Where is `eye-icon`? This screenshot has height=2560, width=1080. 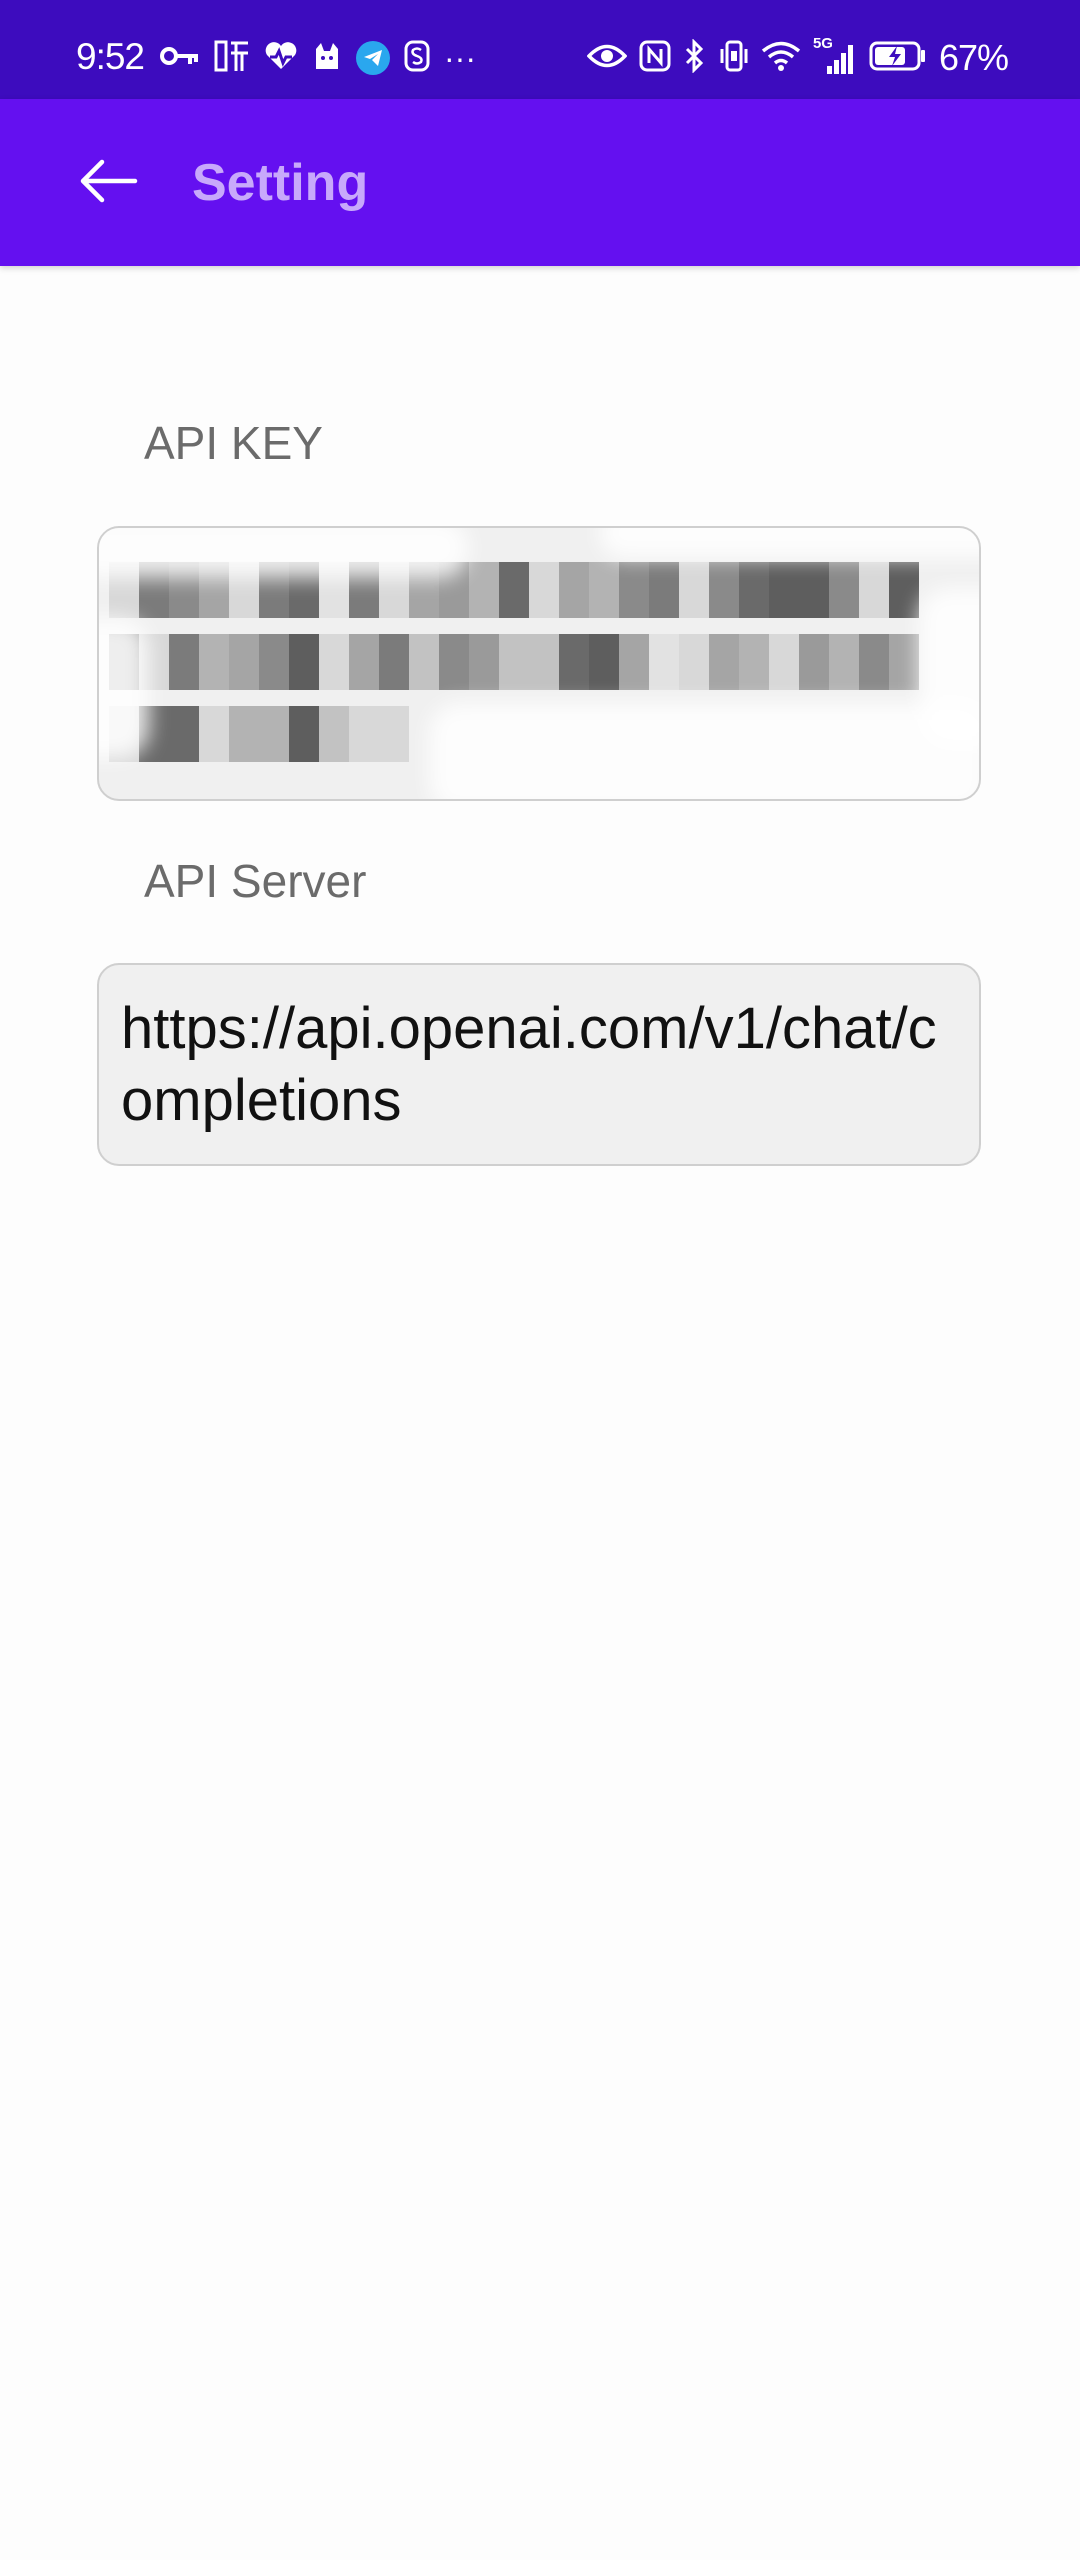
eye-icon is located at coordinates (607, 58).